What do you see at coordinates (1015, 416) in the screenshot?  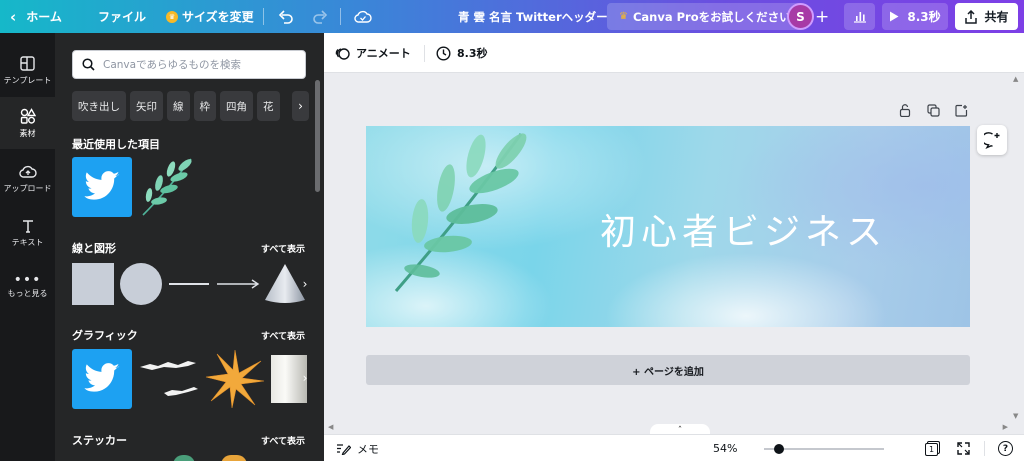 I see `scroll-down-icon: ▼` at bounding box center [1015, 416].